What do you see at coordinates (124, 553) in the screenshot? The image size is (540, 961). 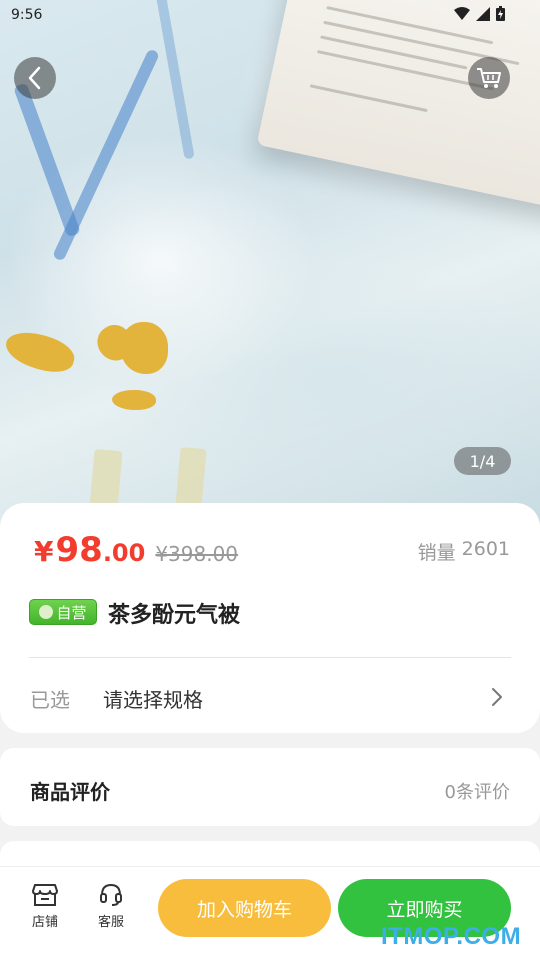 I see `price-decimal: .00` at bounding box center [124, 553].